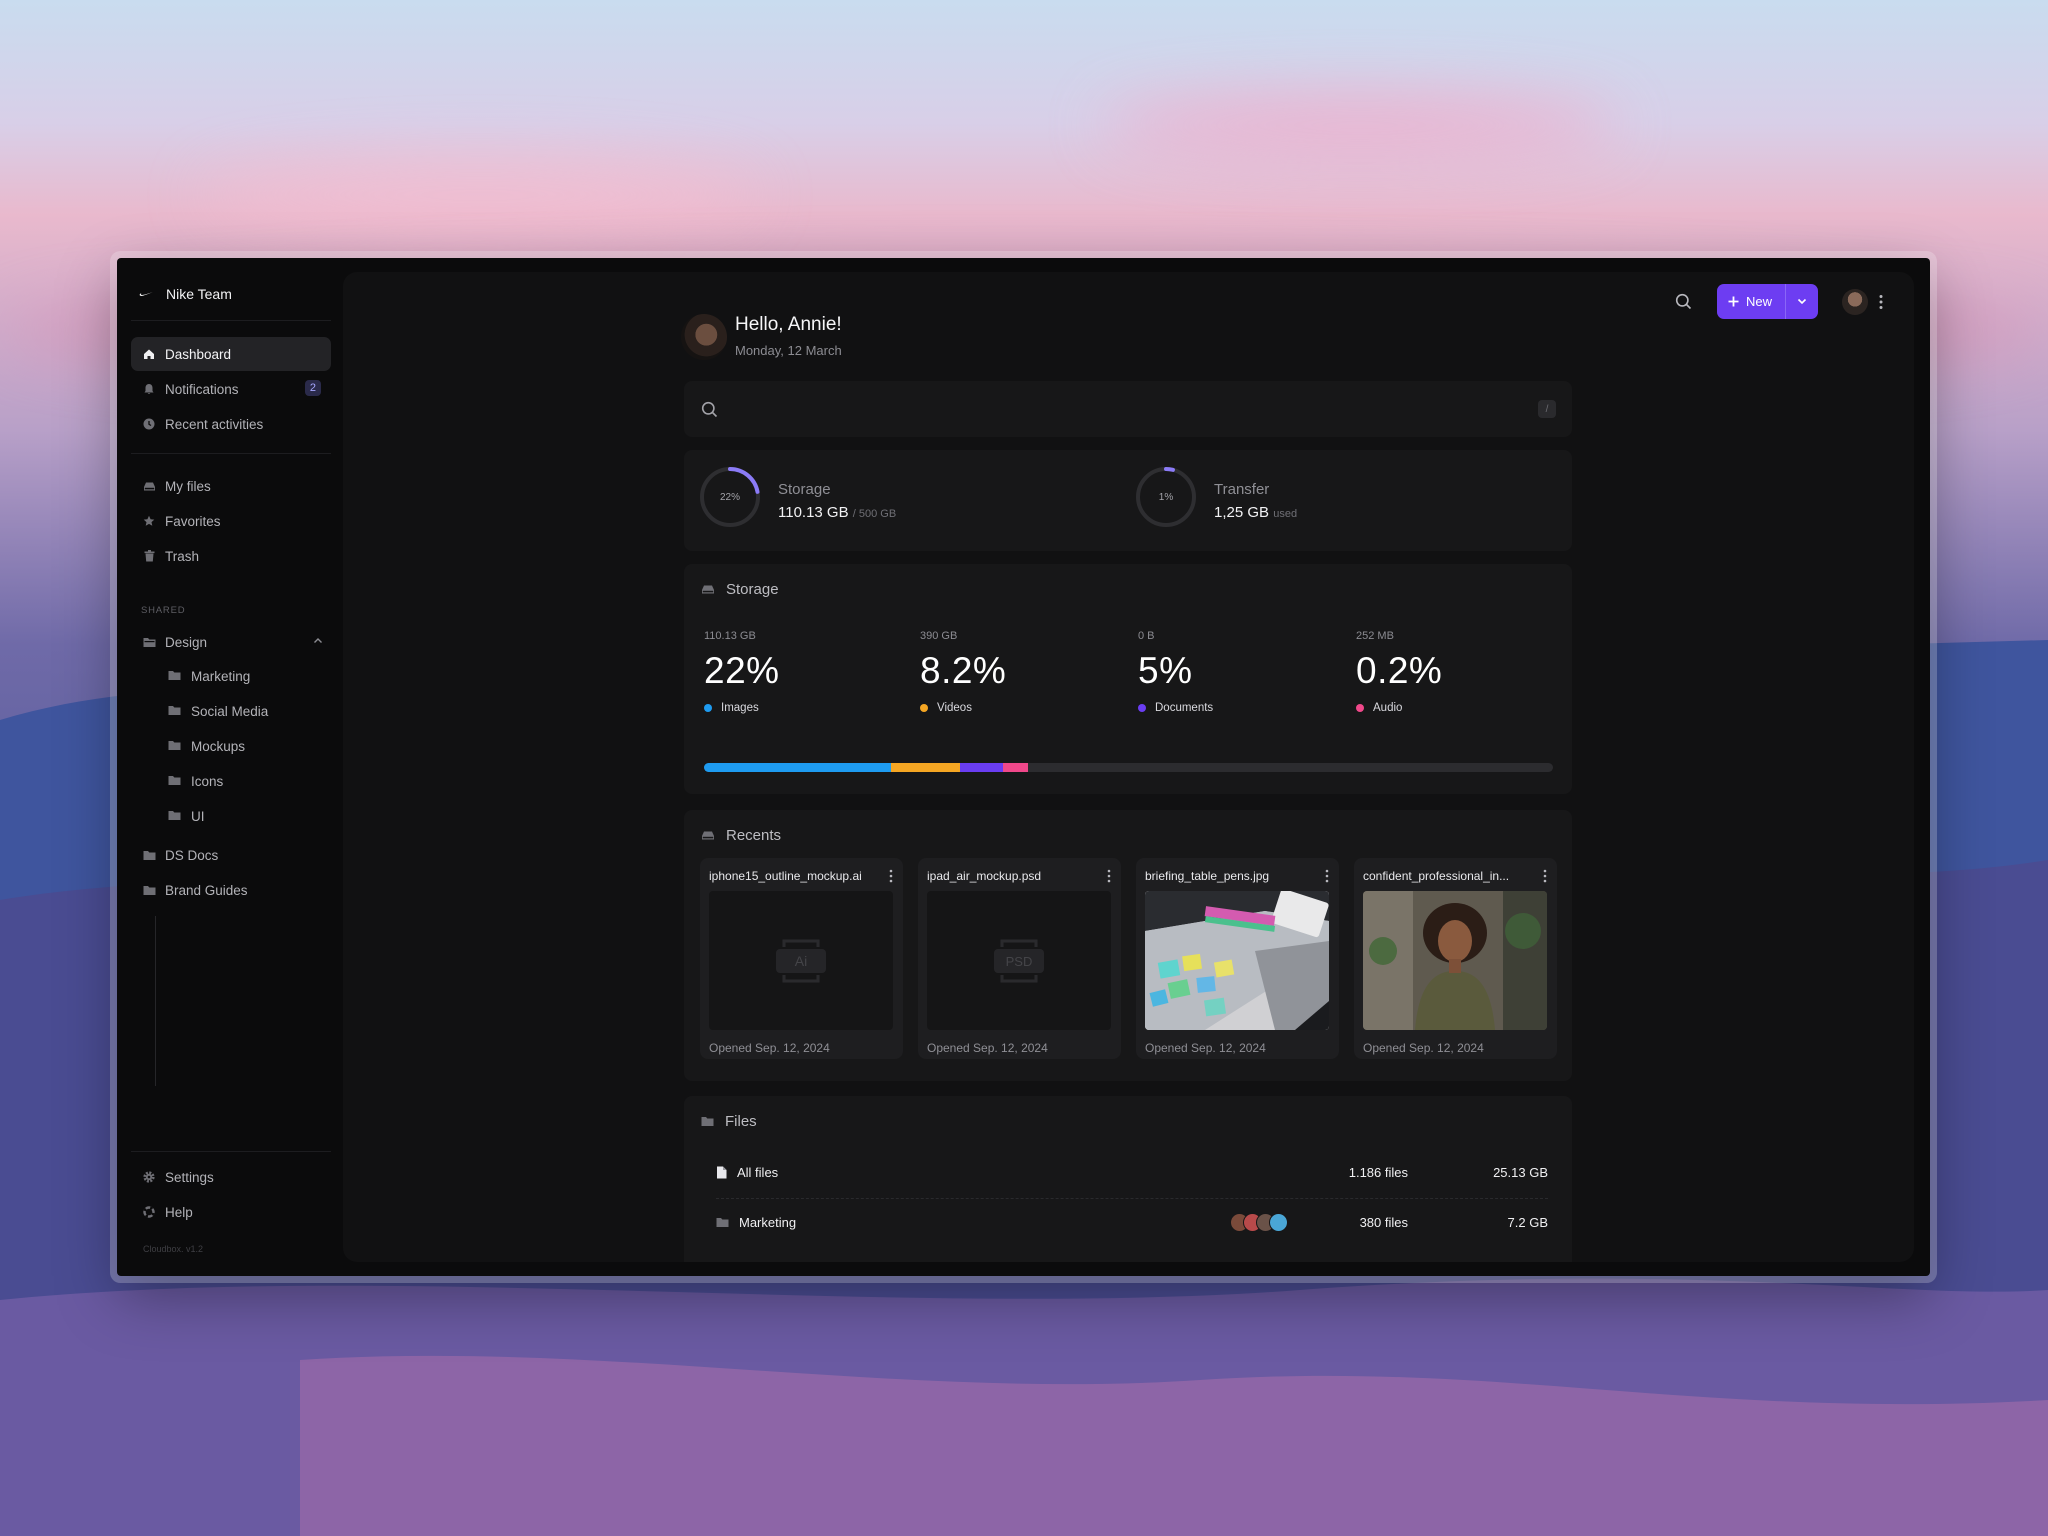 Image resolution: width=2048 pixels, height=1536 pixels. What do you see at coordinates (1132, 1172) in the screenshot?
I see `table-row: All files 1.186 files 25.13 GB` at bounding box center [1132, 1172].